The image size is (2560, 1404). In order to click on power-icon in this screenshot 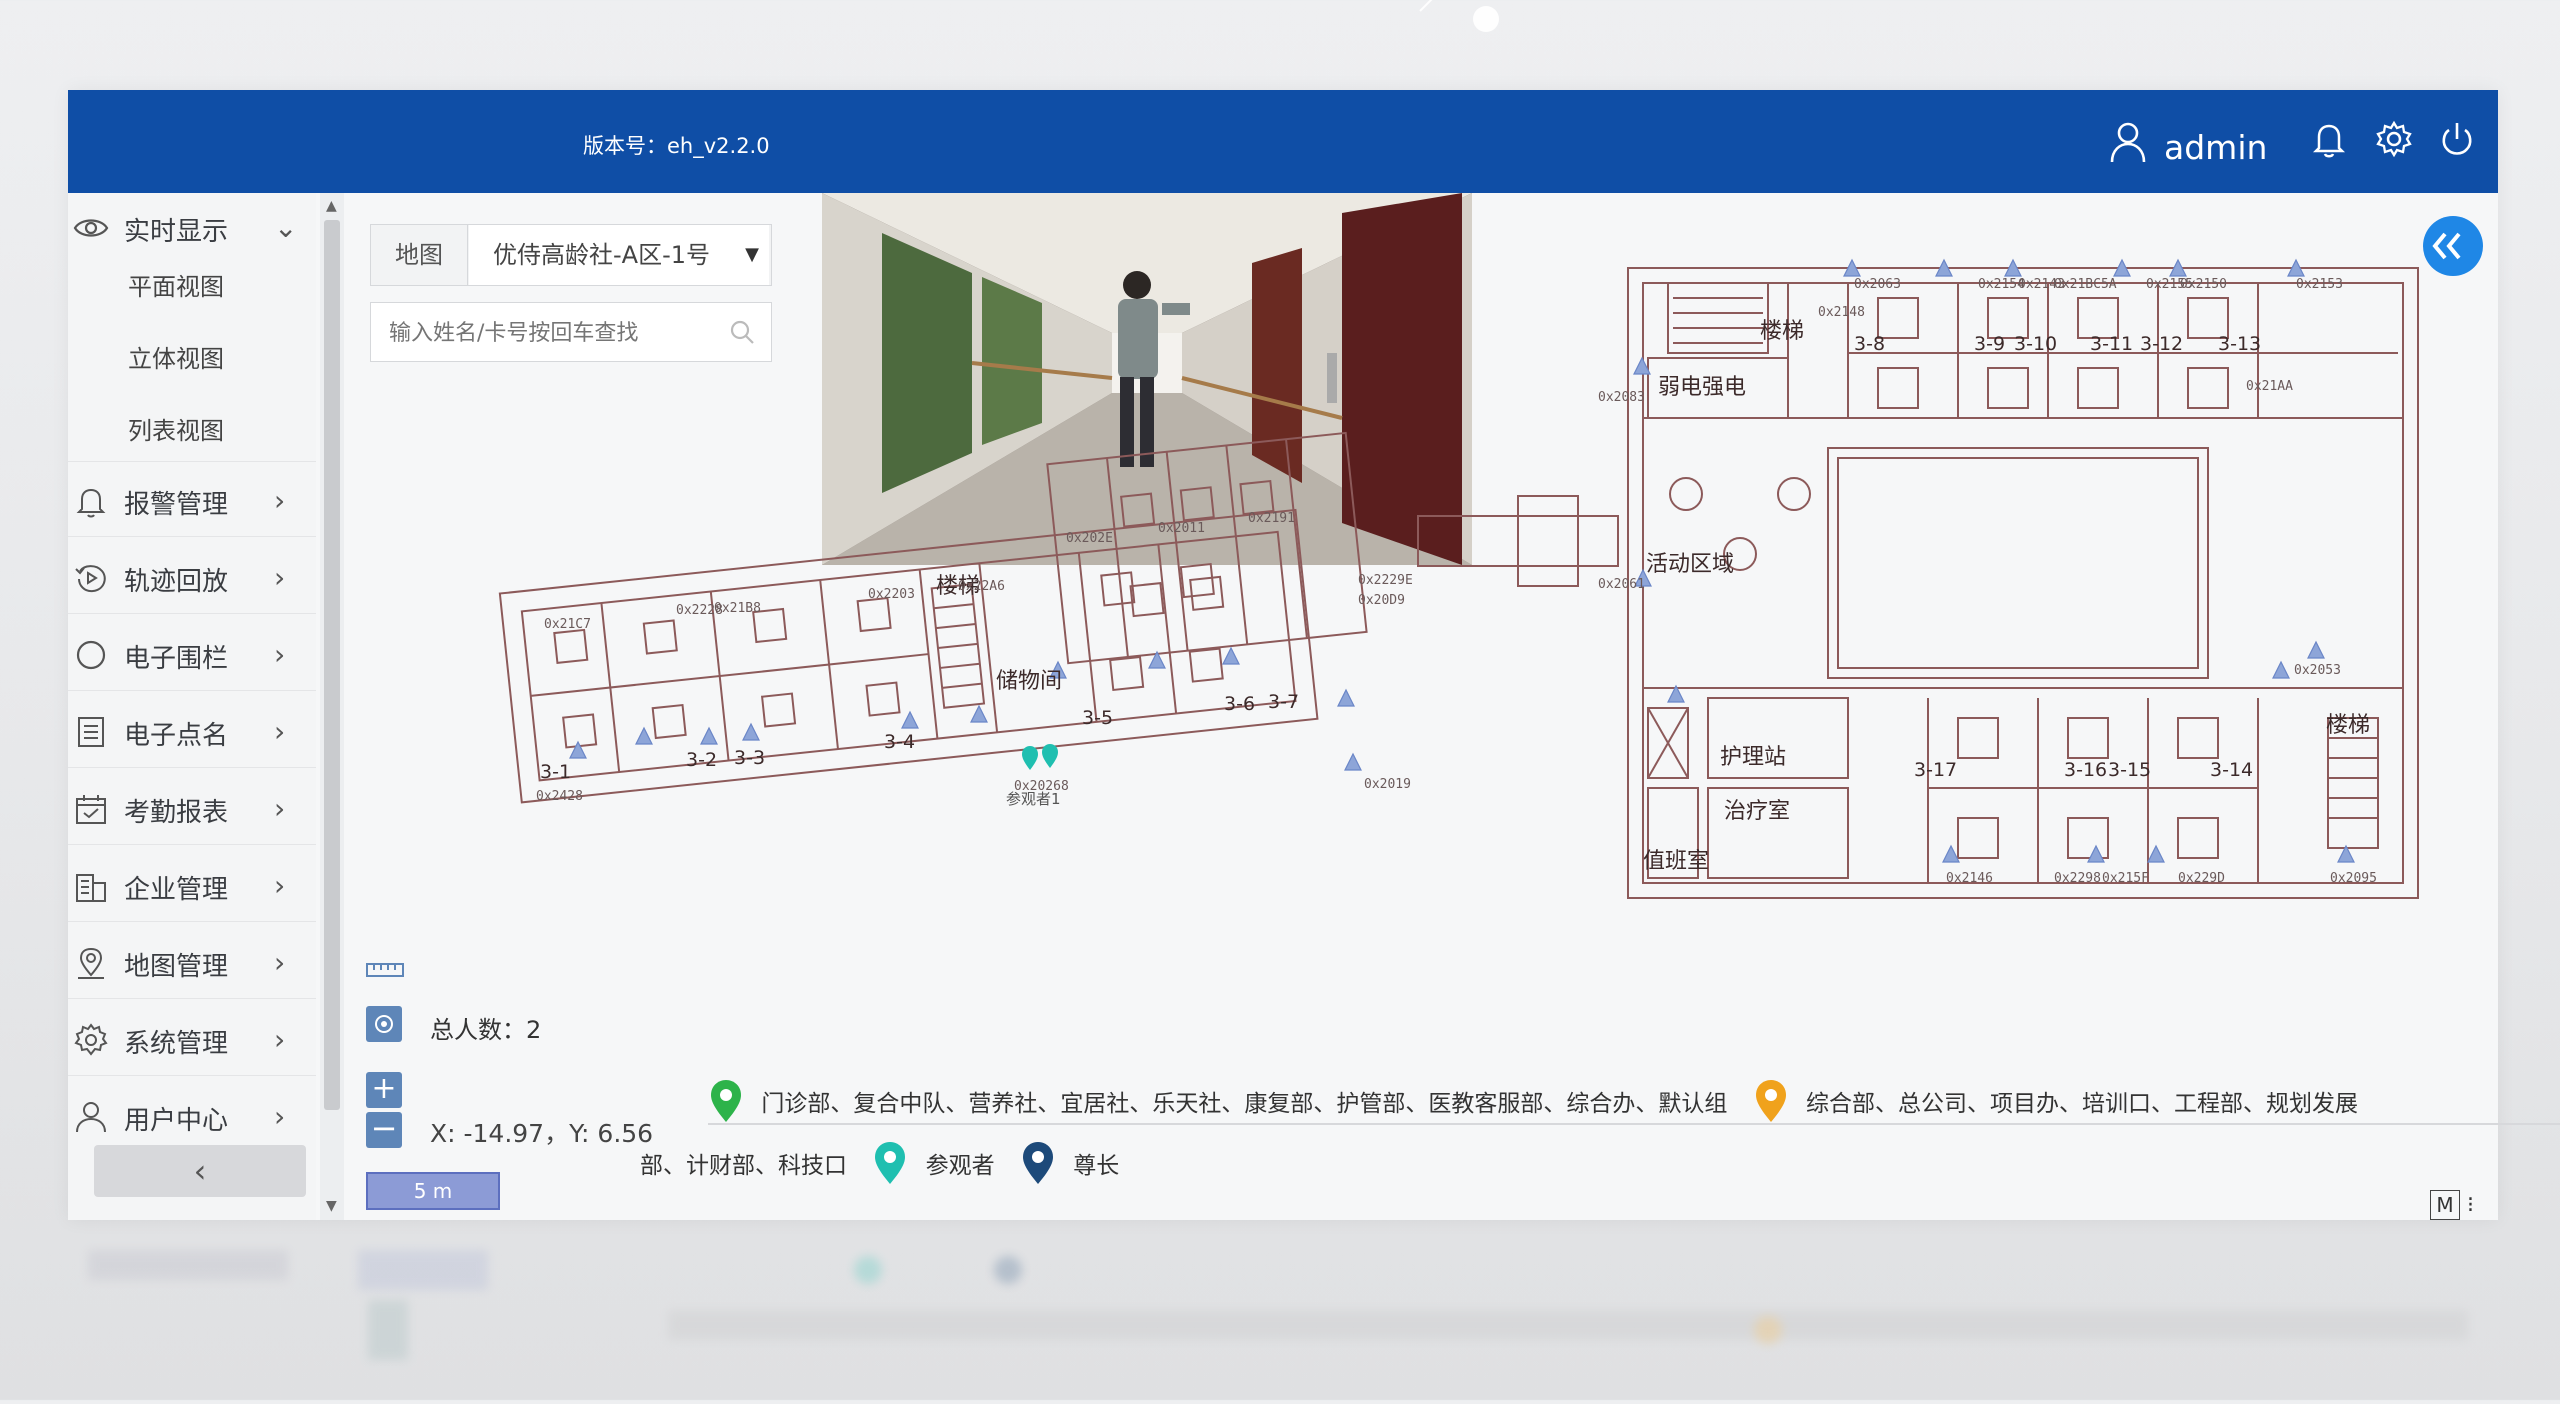, I will do `click(2457, 139)`.